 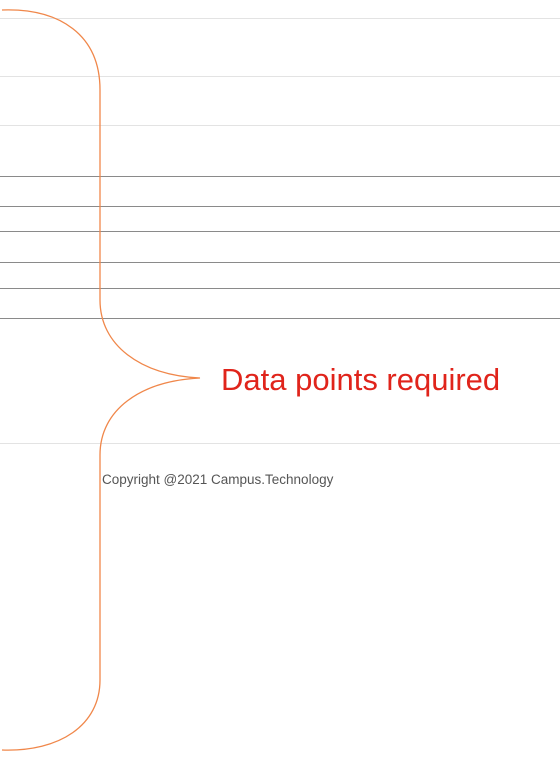 I want to click on footer-copyright: Copyright @2021 Campus.Technology, so click(x=218, y=479).